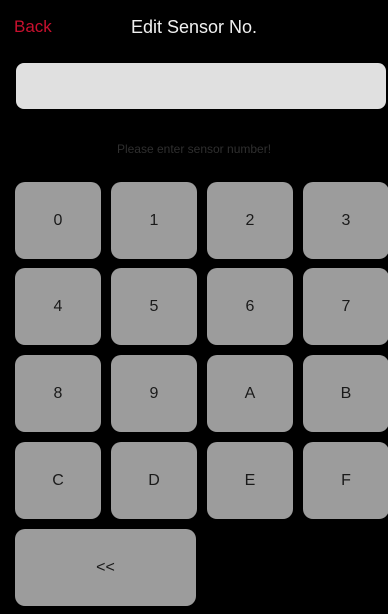 The height and width of the screenshot is (614, 388). Describe the element at coordinates (105, 567) in the screenshot. I see `backspace-button: <<` at that location.